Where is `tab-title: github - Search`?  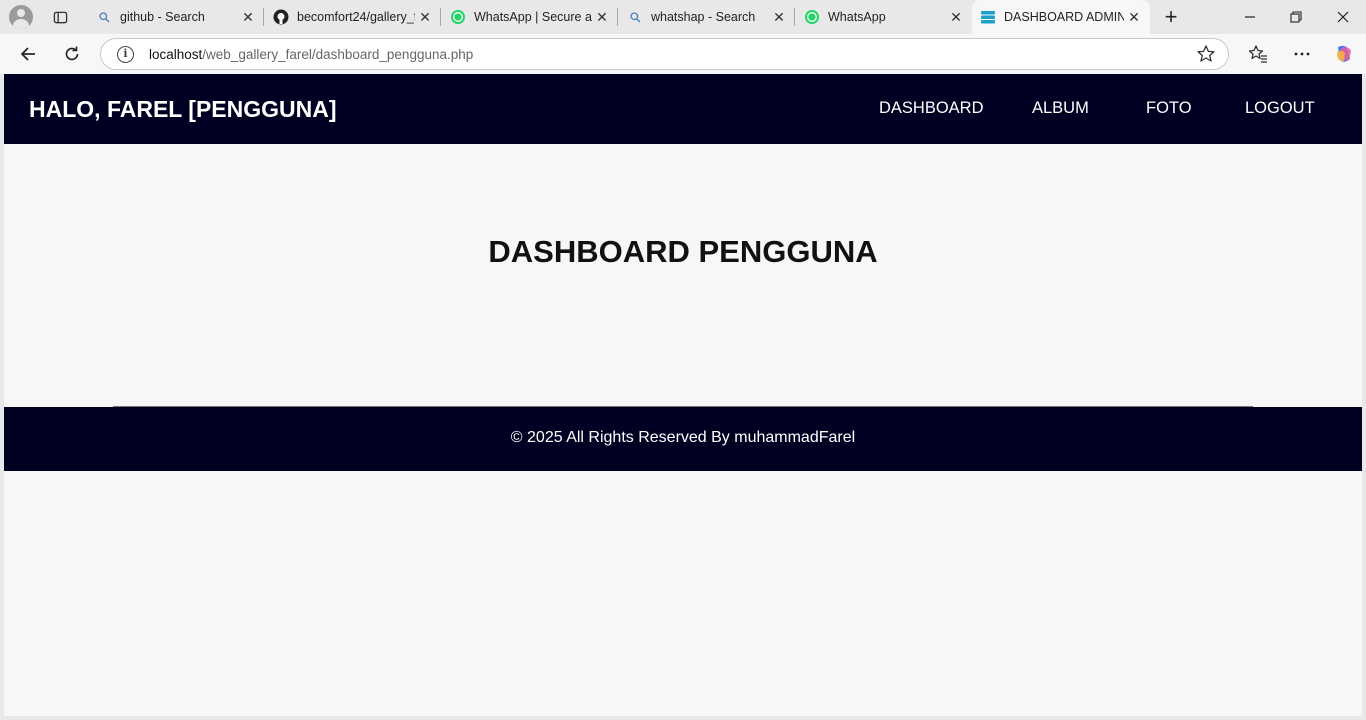
tab-title: github - Search is located at coordinates (162, 17).